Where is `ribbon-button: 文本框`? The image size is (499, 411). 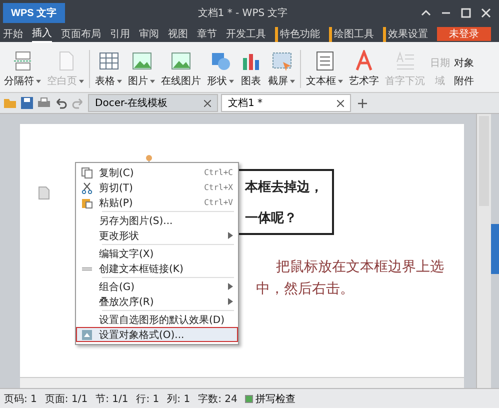
ribbon-button: 文本框 is located at coordinates (324, 69).